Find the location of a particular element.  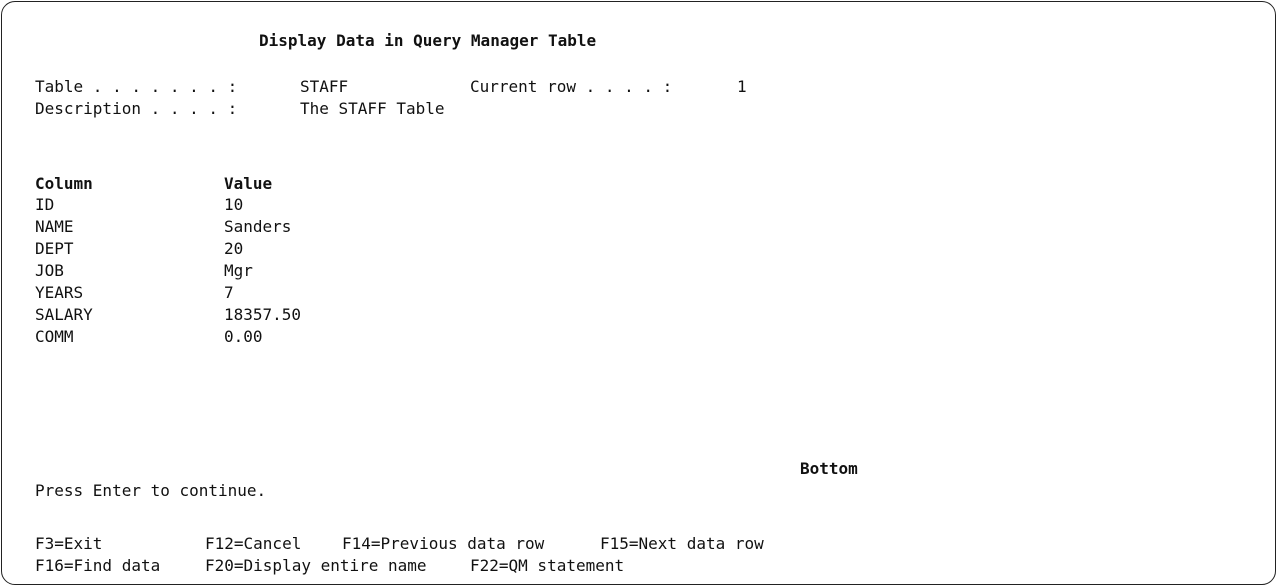

f3-exit-key: F3=Exit is located at coordinates (68, 544).